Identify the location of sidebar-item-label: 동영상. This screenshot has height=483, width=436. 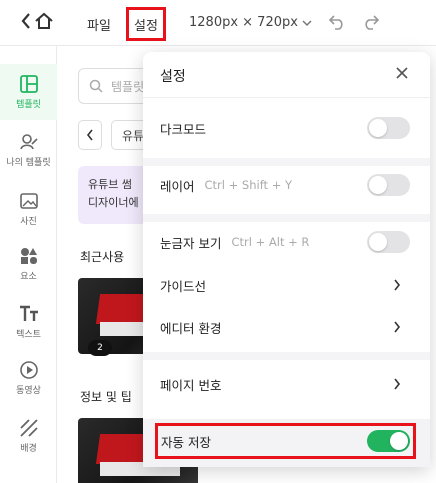
(28, 391).